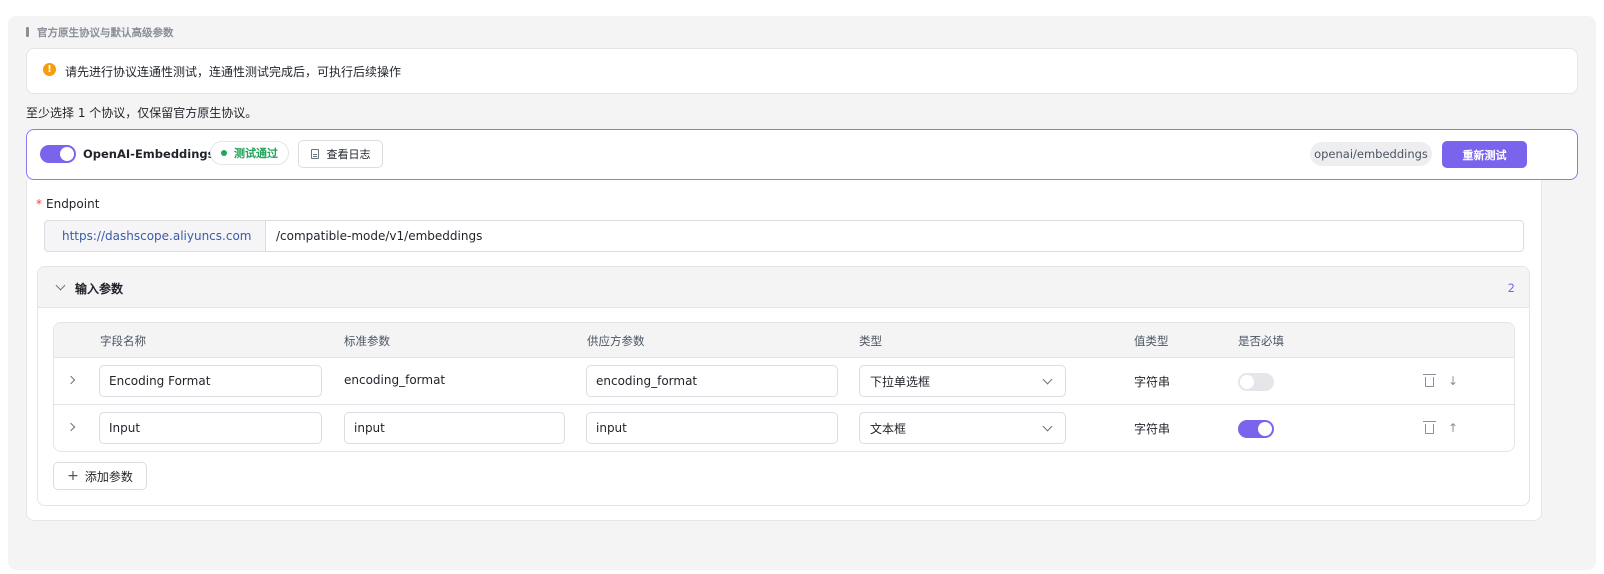  I want to click on type-select-value: 下拉单选框, so click(900, 381).